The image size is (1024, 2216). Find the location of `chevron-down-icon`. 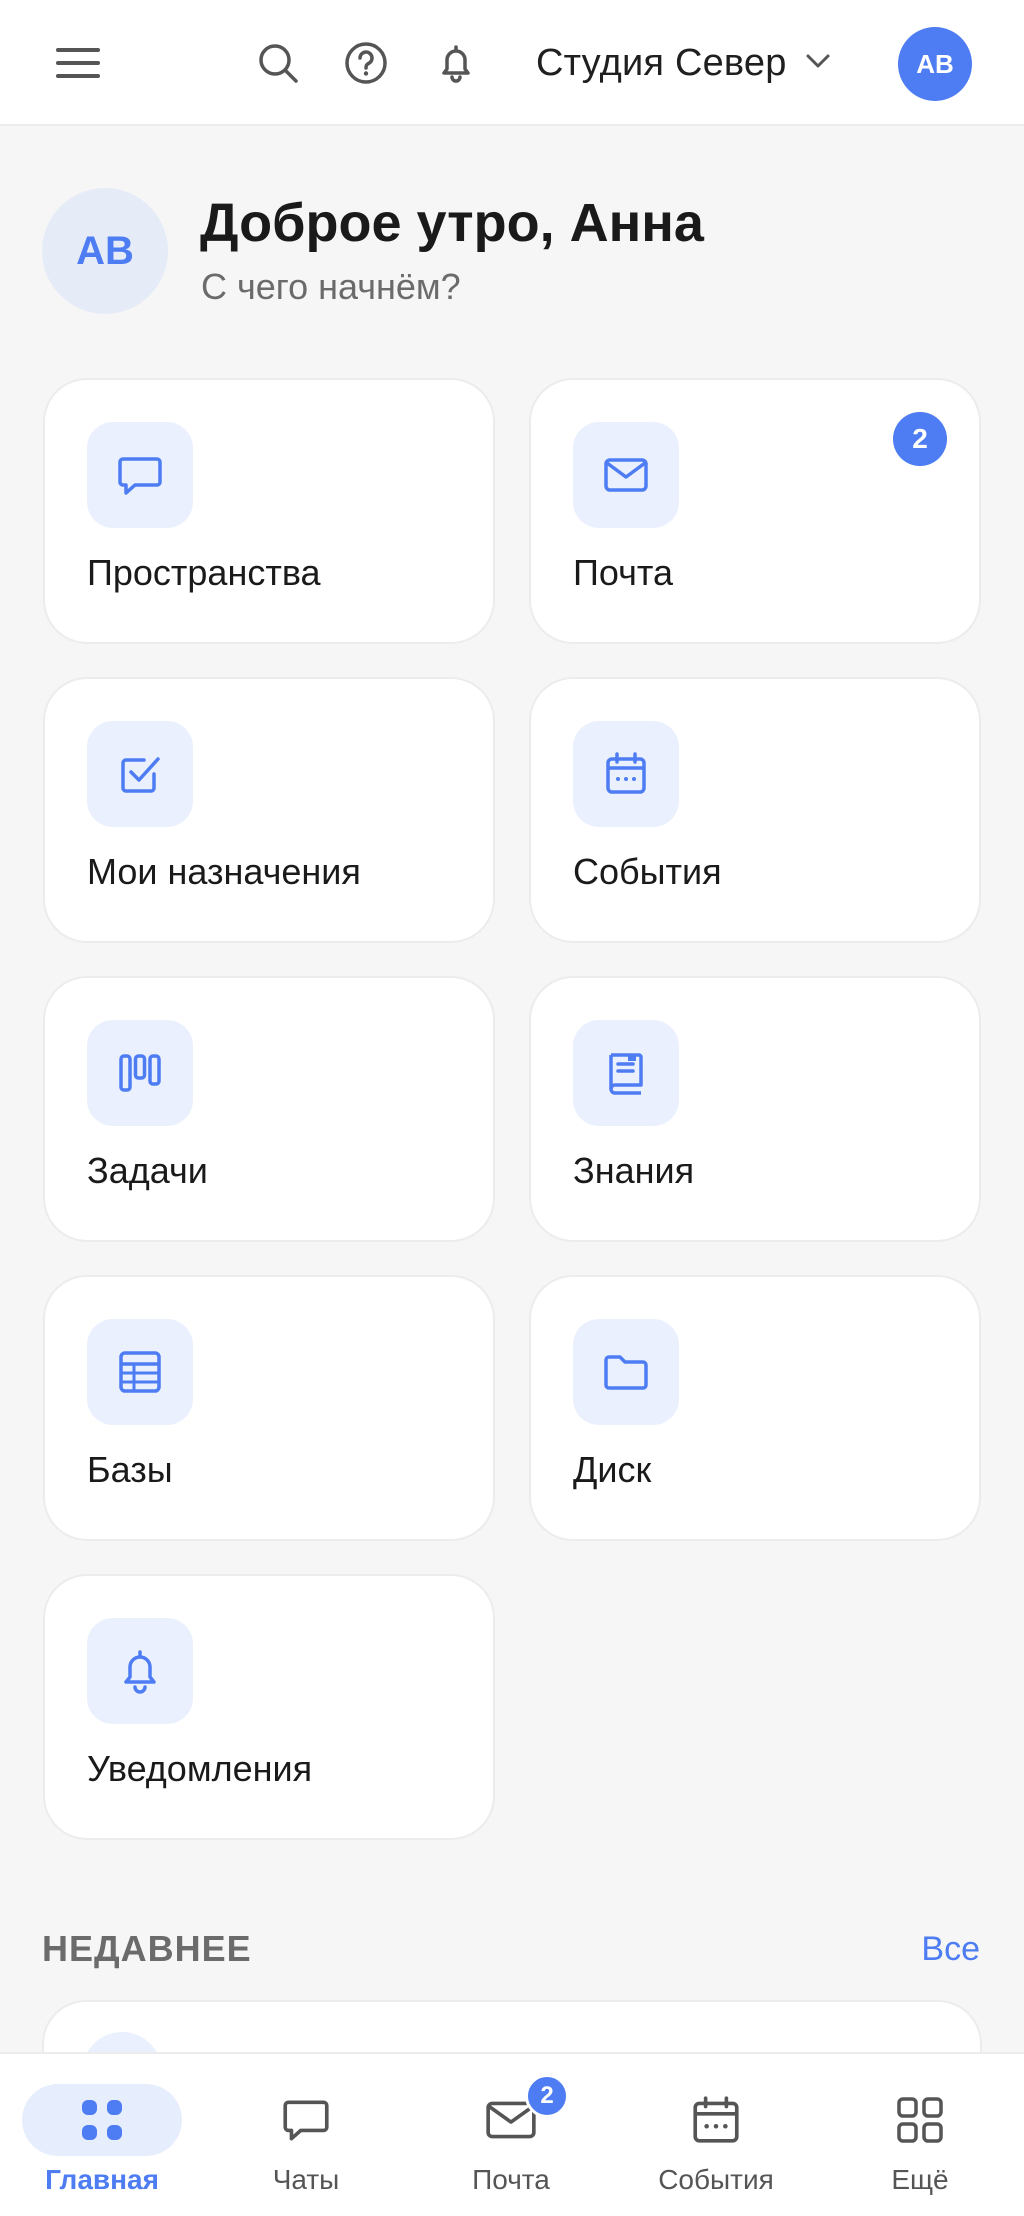

chevron-down-icon is located at coordinates (818, 63).